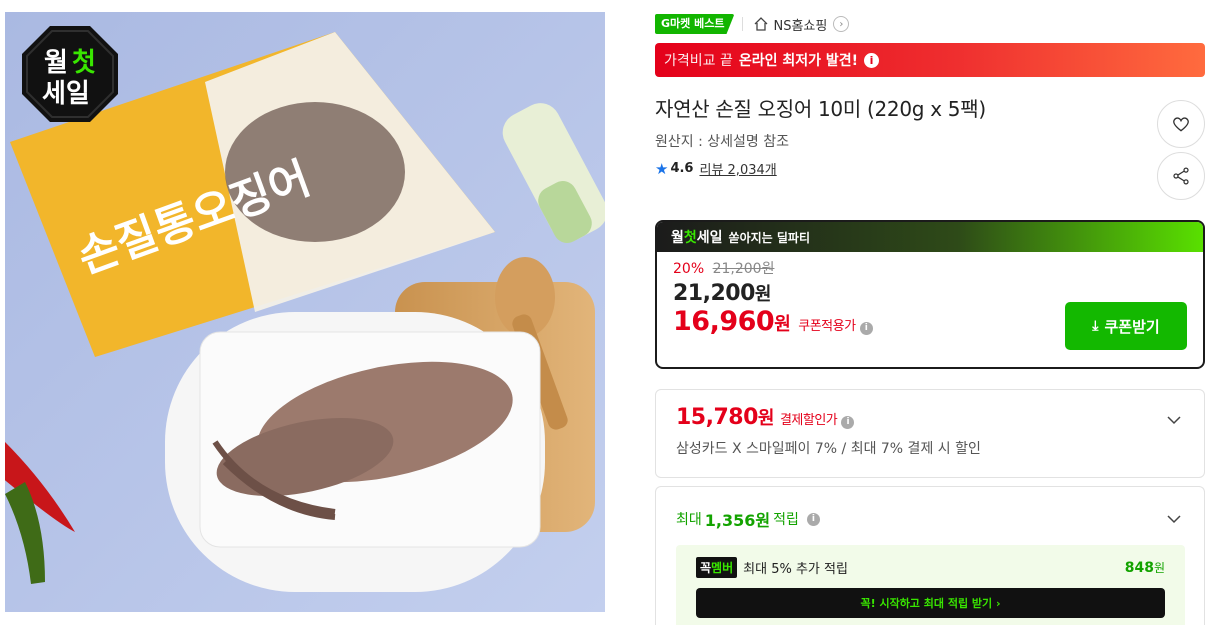 The width and height of the screenshot is (1229, 625). I want to click on coupon-download-button: ⤓ 쿠폰받기, so click(1126, 326).